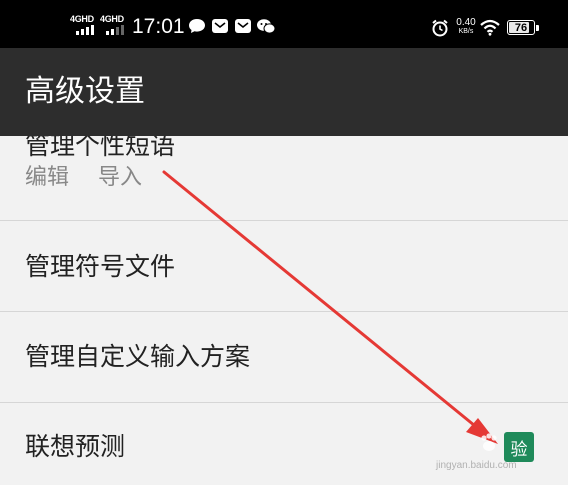  I want to click on network-speed: 0.40 KB/s, so click(466, 26).